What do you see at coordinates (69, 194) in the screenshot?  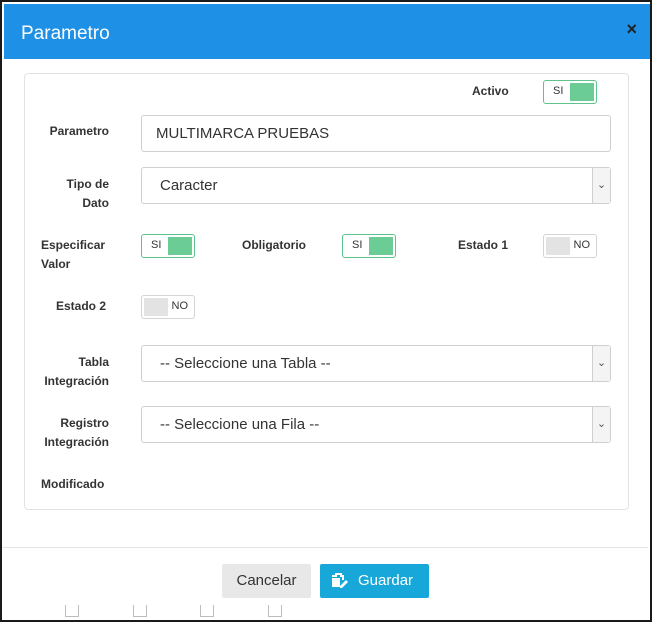 I see `tipo-dato-label: Tipo de Dato` at bounding box center [69, 194].